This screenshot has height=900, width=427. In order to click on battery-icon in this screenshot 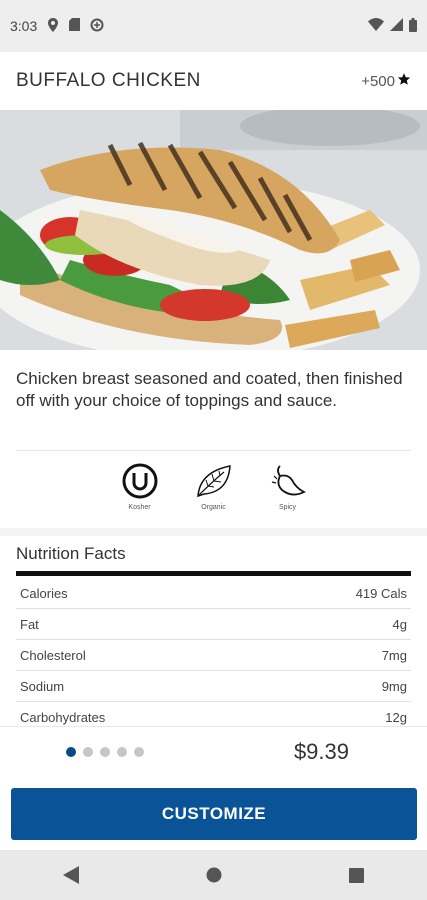, I will do `click(413, 26)`.